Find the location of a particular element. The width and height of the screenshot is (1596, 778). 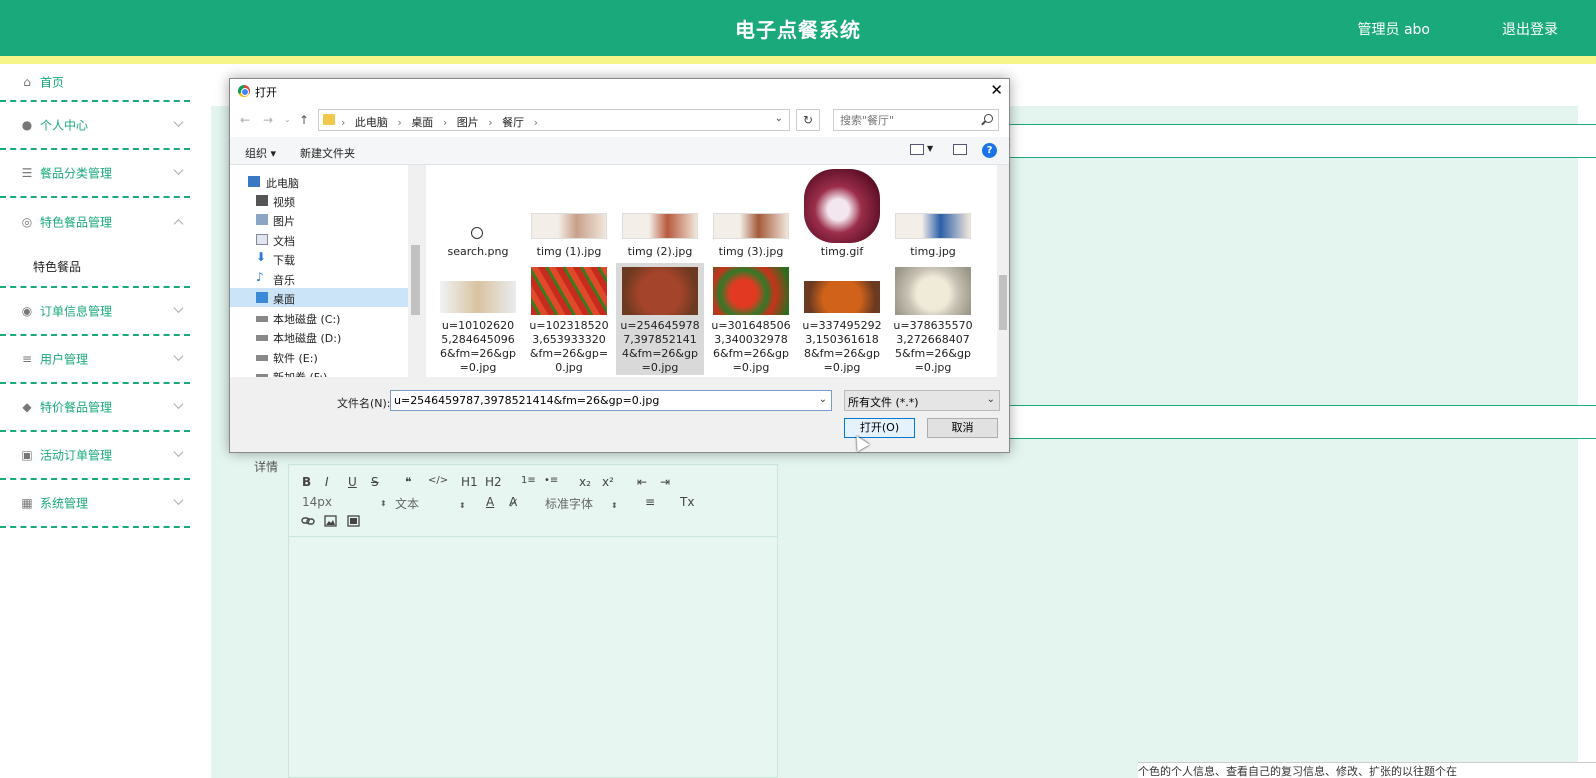

search-input is located at coordinates (904, 120).